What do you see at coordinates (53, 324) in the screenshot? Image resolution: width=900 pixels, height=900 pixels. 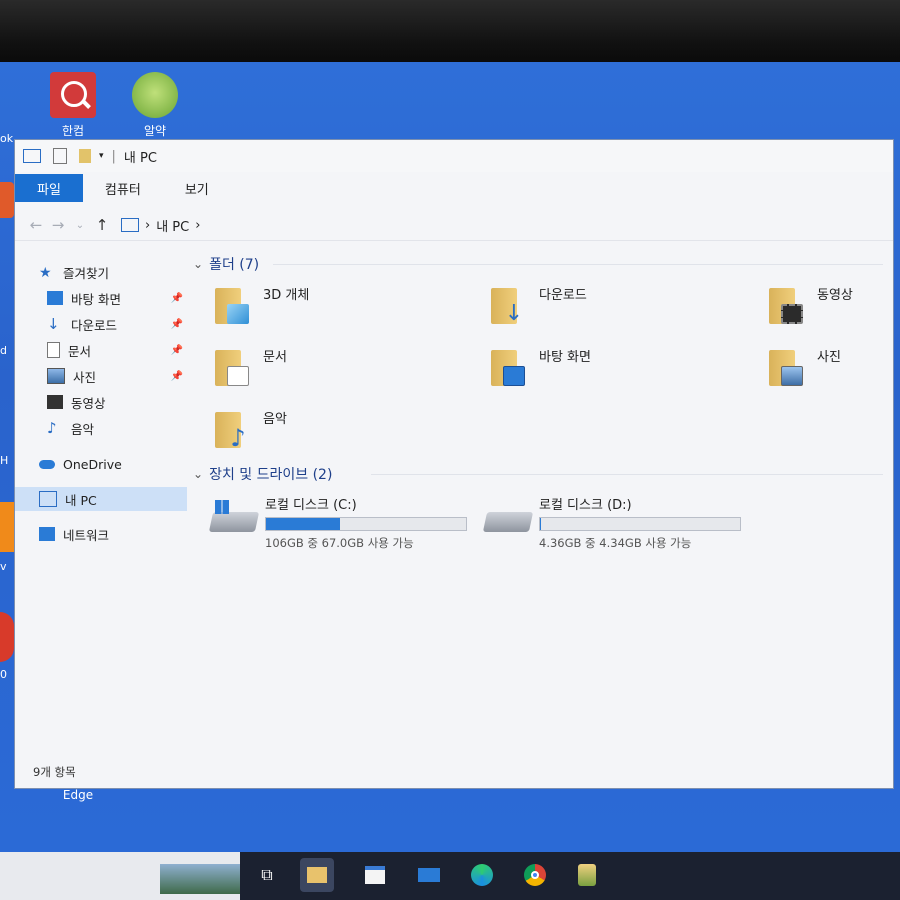 I see `download-arrow-icon: ↓` at bounding box center [53, 324].